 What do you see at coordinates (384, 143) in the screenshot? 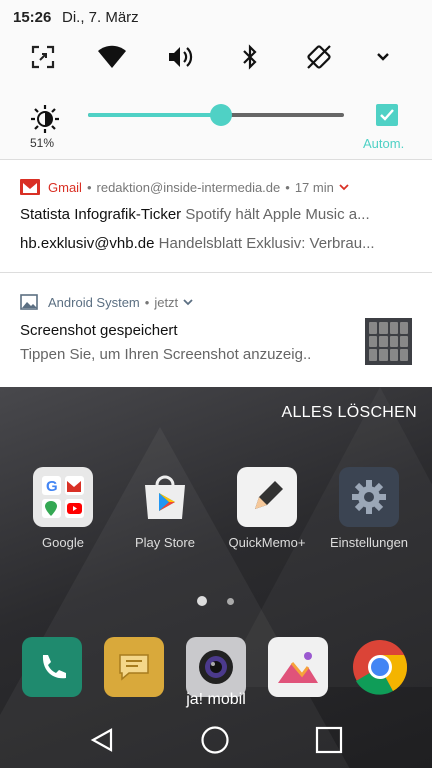
I see `auto-brightness-label: Autom.` at bounding box center [384, 143].